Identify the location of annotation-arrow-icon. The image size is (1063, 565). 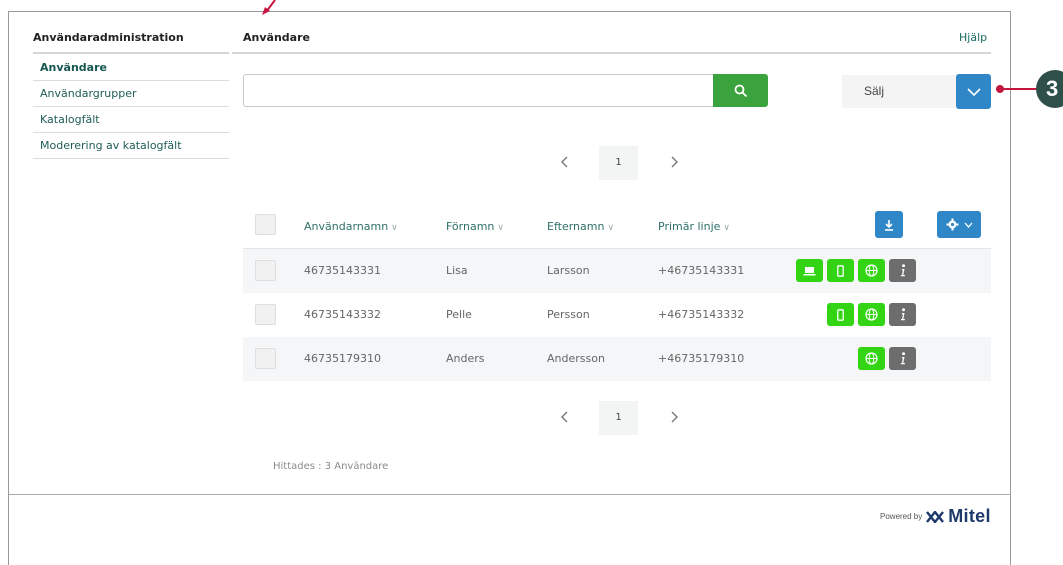
(269, 7).